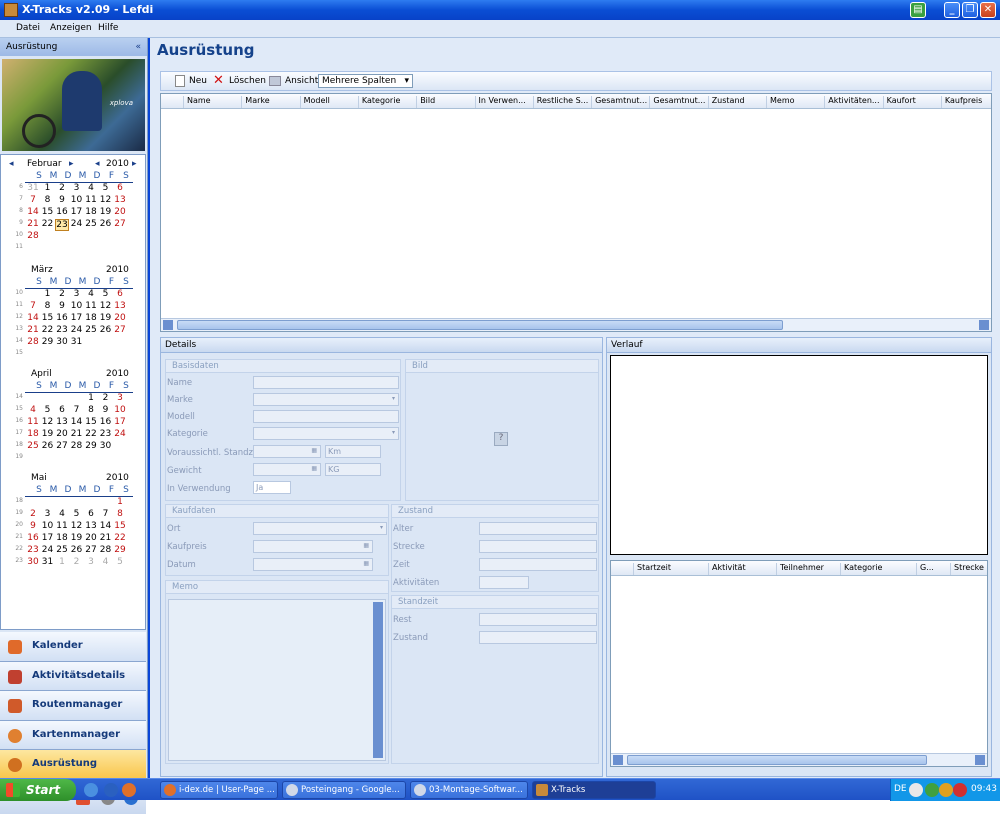 The height and width of the screenshot is (814, 1000). Describe the element at coordinates (42, 270) in the screenshot. I see `calendar-month-name: März` at that location.